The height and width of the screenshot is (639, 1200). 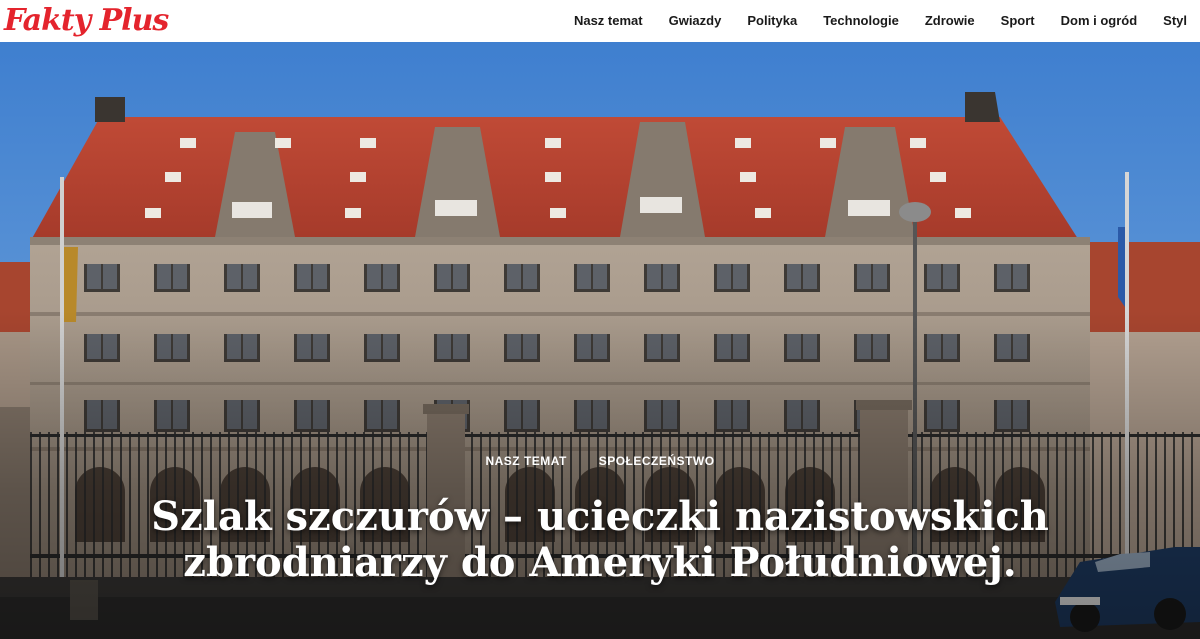 I want to click on nav-item-dom-i-ogrod: Dom i ogród, so click(x=1099, y=20).